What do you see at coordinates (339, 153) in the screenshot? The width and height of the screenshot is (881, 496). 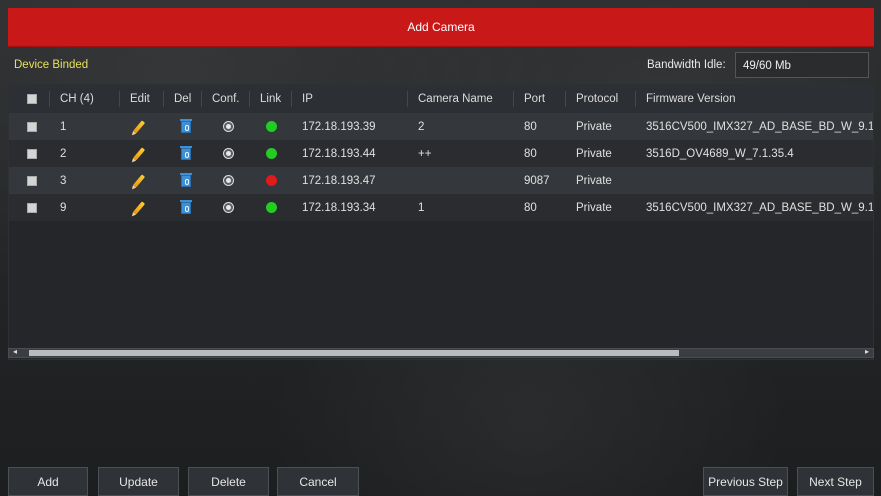 I see `cell-ip: 172.18.193.44` at bounding box center [339, 153].